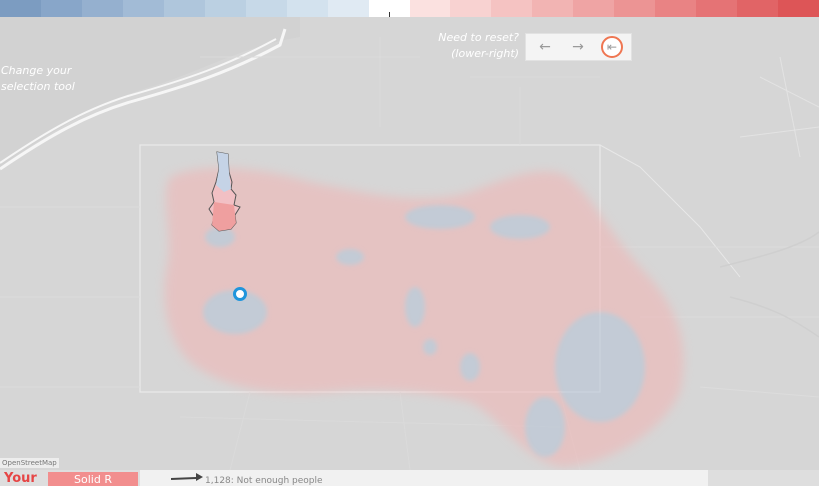 The height and width of the screenshot is (486, 819). Describe the element at coordinates (93, 479) in the screenshot. I see `solid-r-button: Solid R` at that location.